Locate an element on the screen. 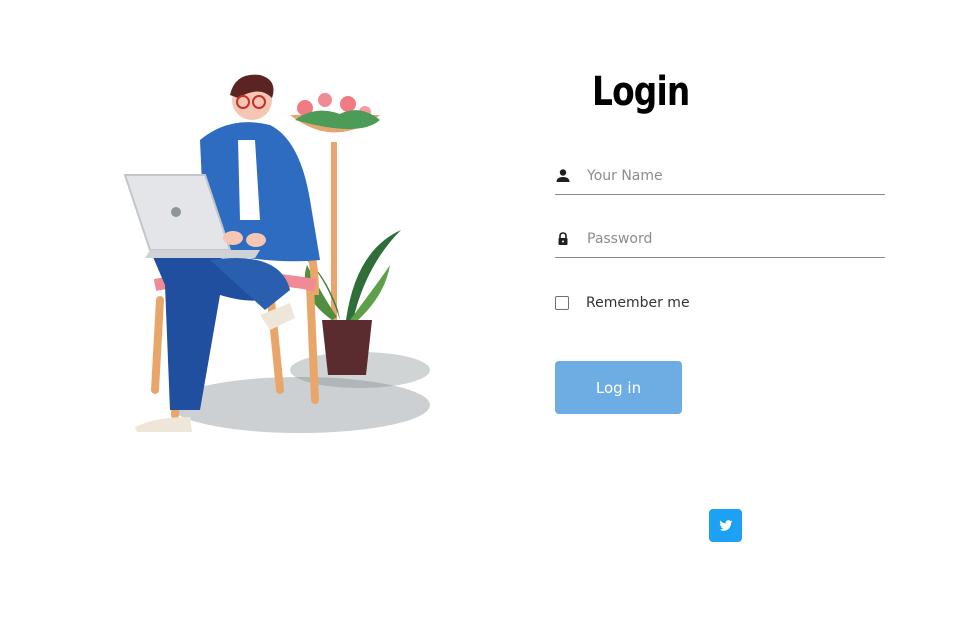 Image resolution: width=979 pixels, height=638 pixels. password-field is located at coordinates (720, 240).